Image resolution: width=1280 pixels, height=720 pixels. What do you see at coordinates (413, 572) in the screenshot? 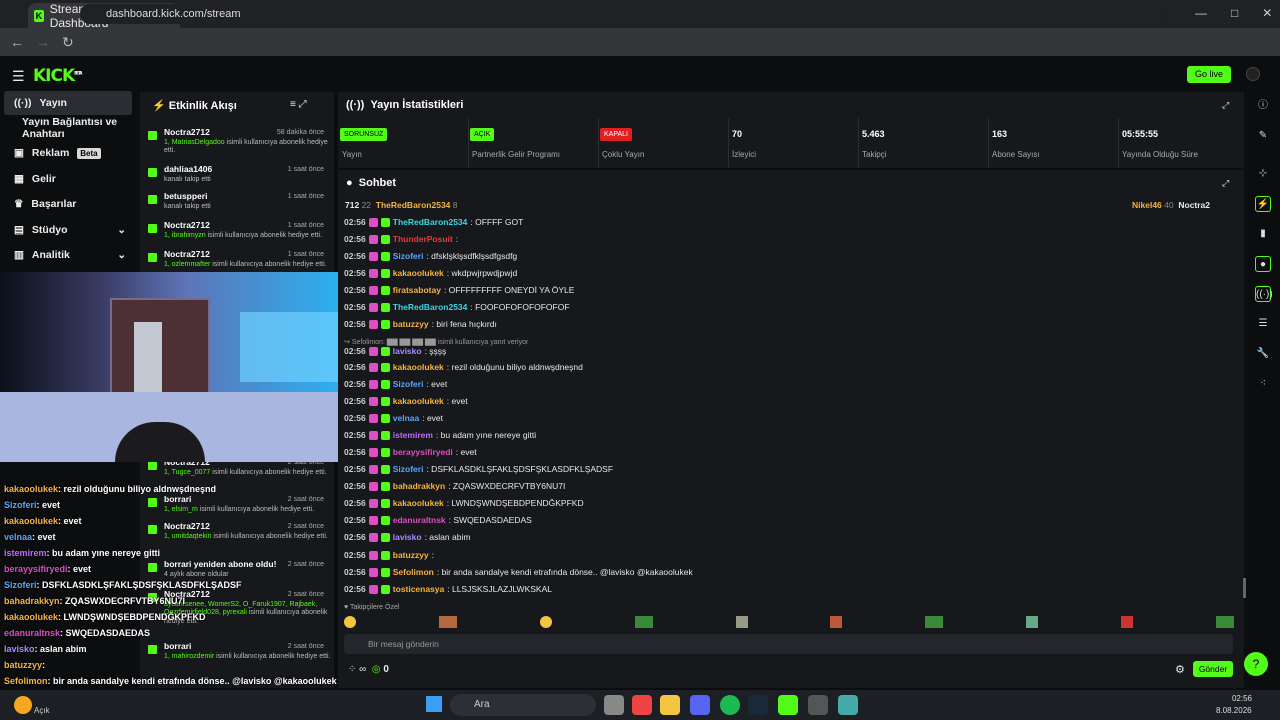
I see `msg-user: Sefolimon` at bounding box center [413, 572].